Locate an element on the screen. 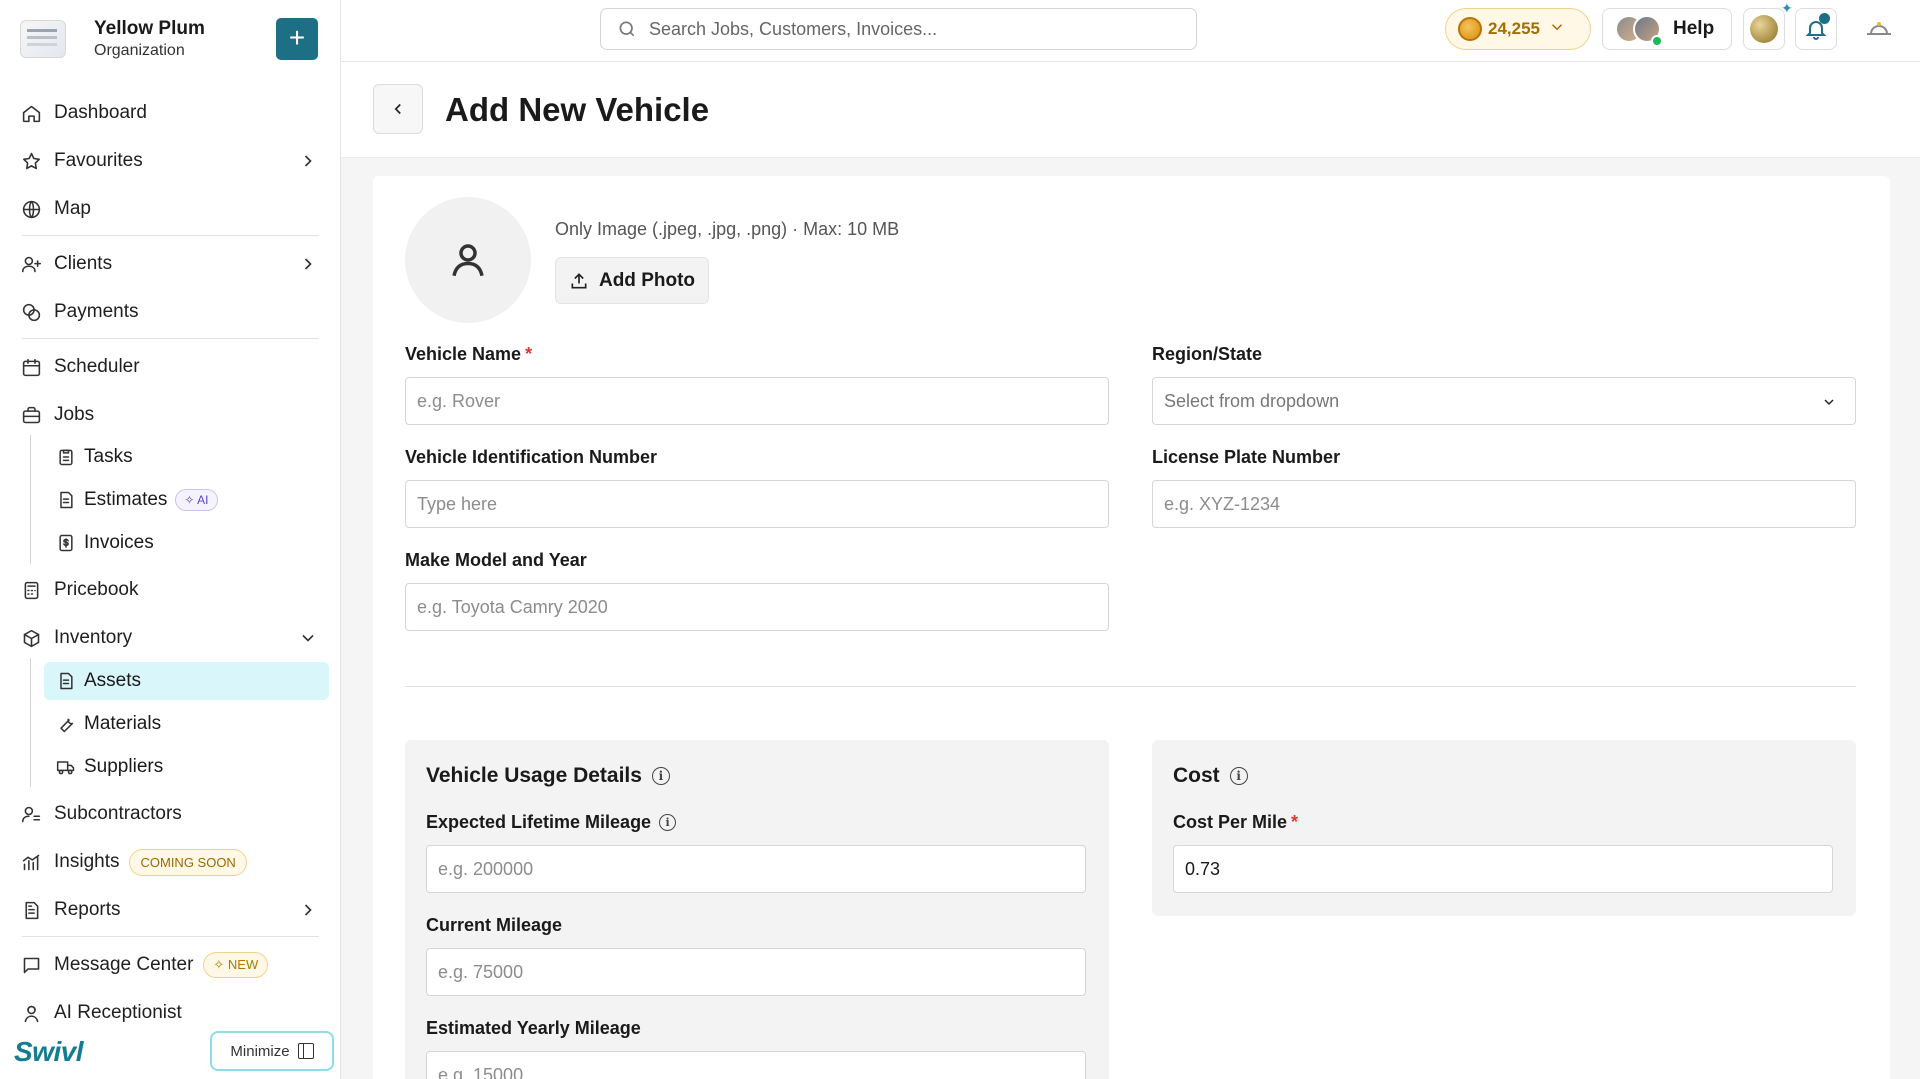 Image resolution: width=1920 pixels, height=1079 pixels. search-icon is located at coordinates (627, 29).